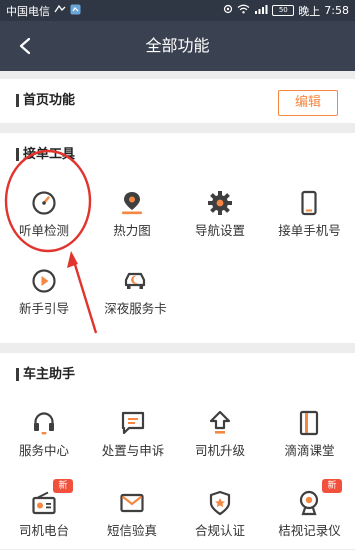  Describe the element at coordinates (309, 503) in the screenshot. I see `camera-icon` at that location.